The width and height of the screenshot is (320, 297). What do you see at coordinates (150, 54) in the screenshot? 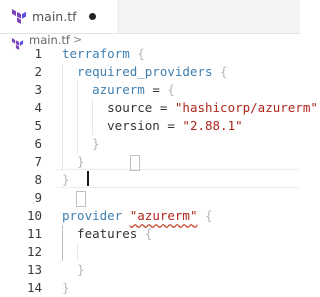
I see `code-line: 1 terraform {` at bounding box center [150, 54].